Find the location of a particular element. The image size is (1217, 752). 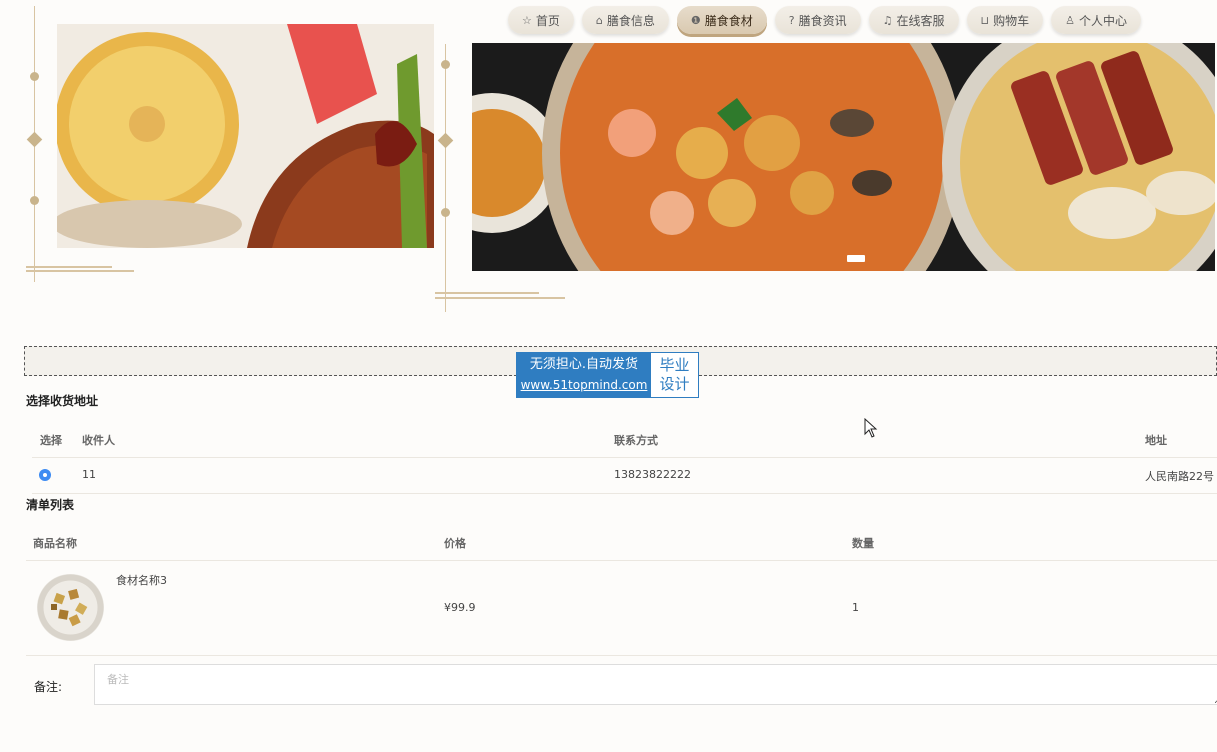

watermark-side: 毕业 设计 is located at coordinates (674, 375).